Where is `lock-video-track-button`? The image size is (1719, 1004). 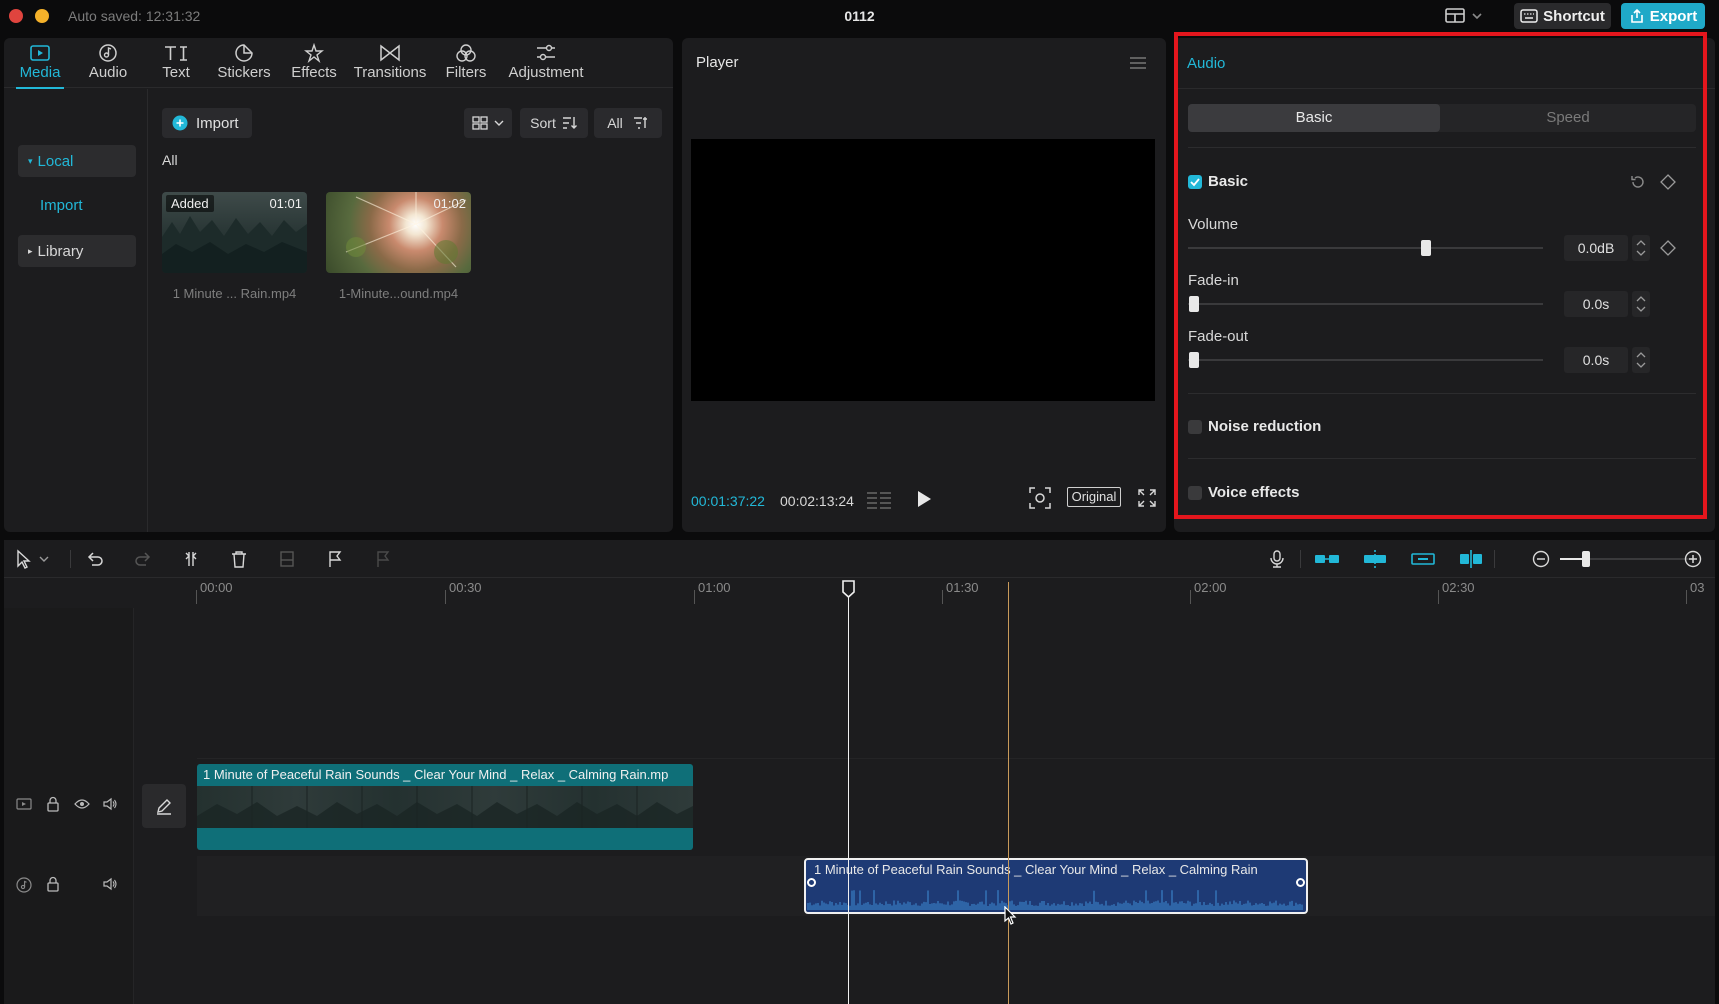 lock-video-track-button is located at coordinates (53, 804).